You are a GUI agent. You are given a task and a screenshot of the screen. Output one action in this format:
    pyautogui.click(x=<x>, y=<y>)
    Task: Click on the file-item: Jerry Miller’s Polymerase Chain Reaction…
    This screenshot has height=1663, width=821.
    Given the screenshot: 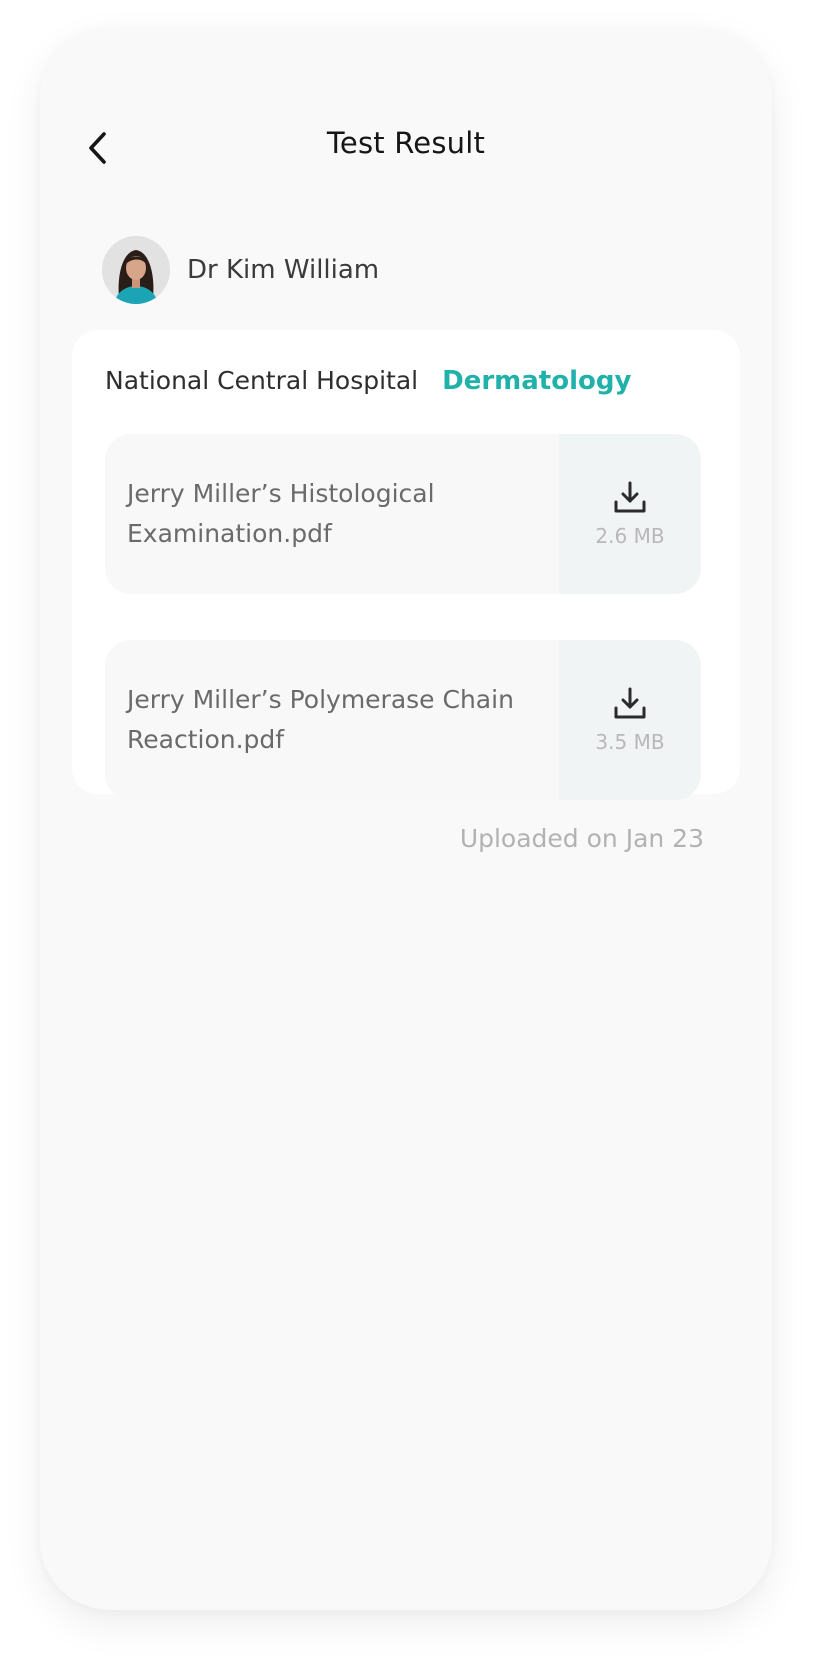 What is the action you would take?
    pyautogui.click(x=403, y=720)
    